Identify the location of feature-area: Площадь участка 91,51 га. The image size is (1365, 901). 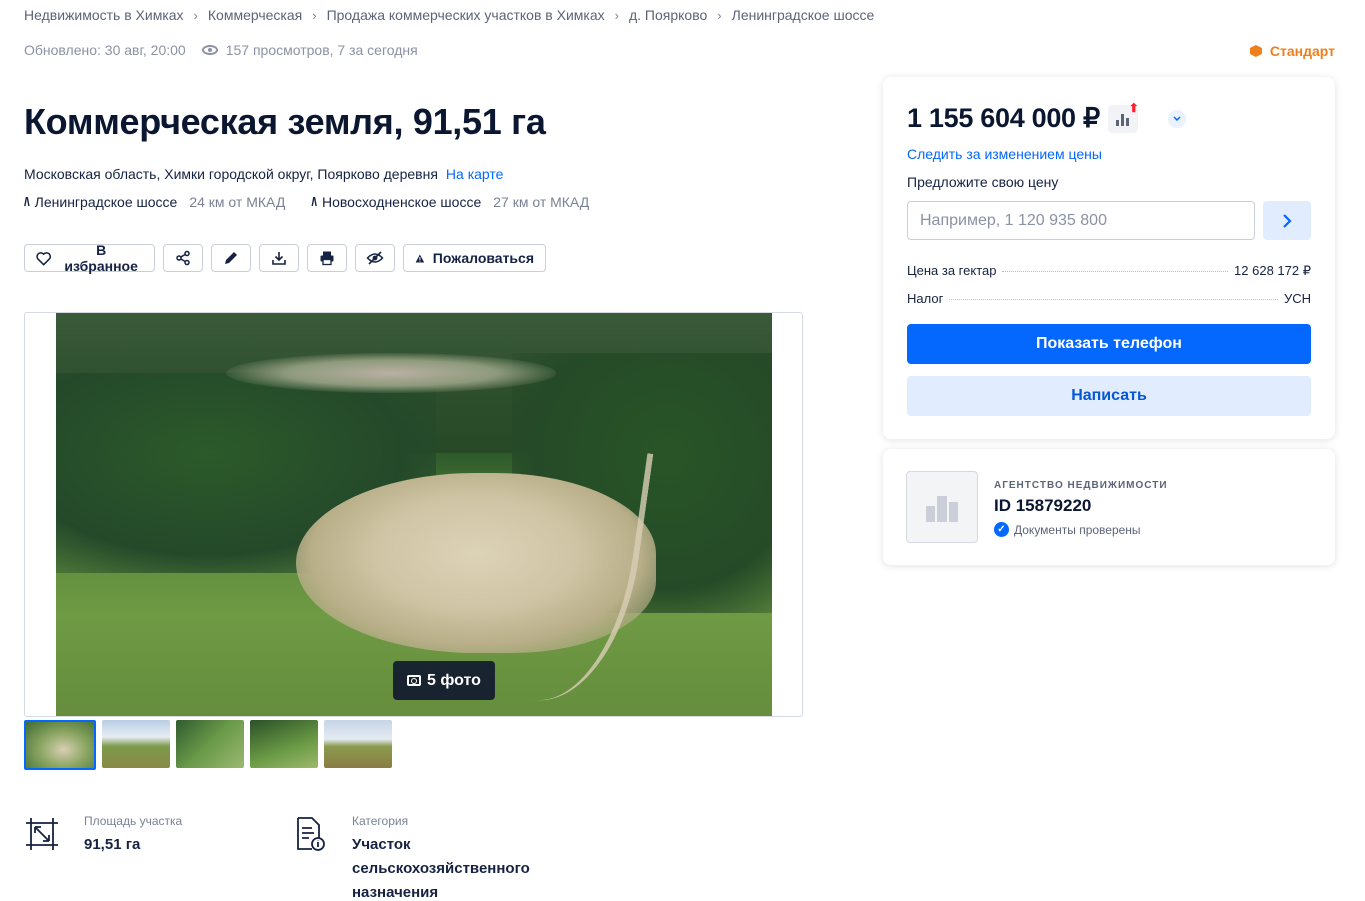
(103, 835).